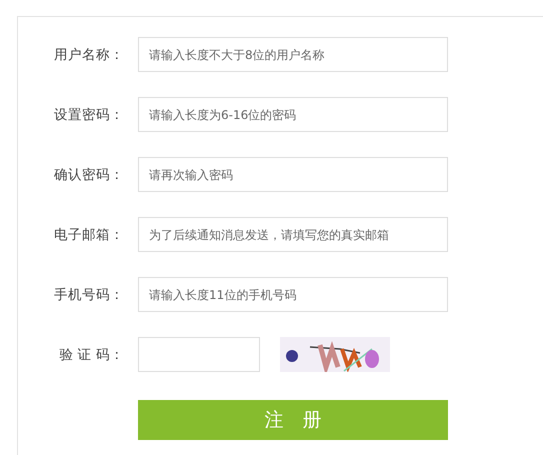 This screenshot has height=455, width=543. Describe the element at coordinates (293, 114) in the screenshot. I see `input-field: 请输入长度为6-16位的密码` at that location.